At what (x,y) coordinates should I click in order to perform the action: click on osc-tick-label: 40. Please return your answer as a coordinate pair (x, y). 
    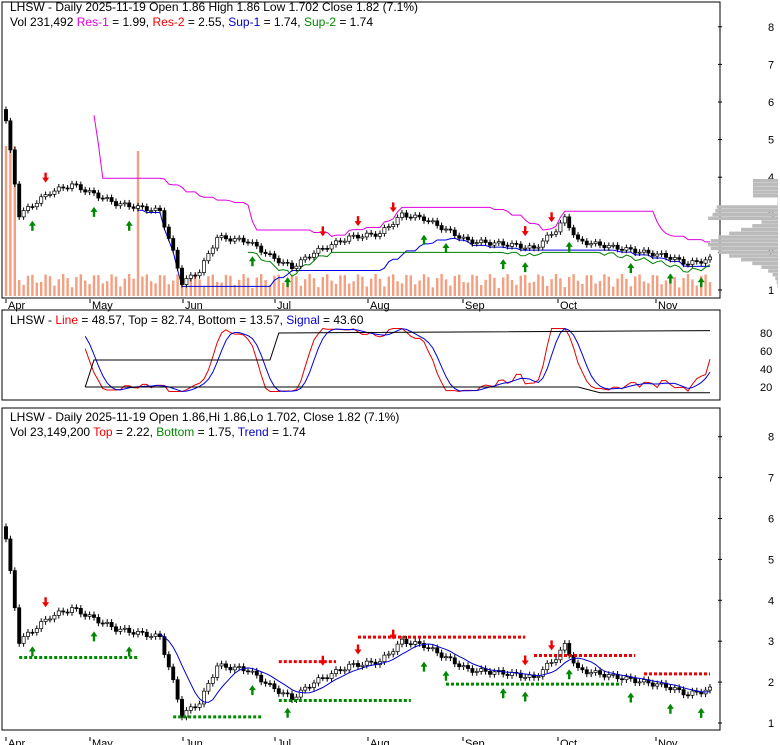
    Looking at the image, I should click on (766, 370).